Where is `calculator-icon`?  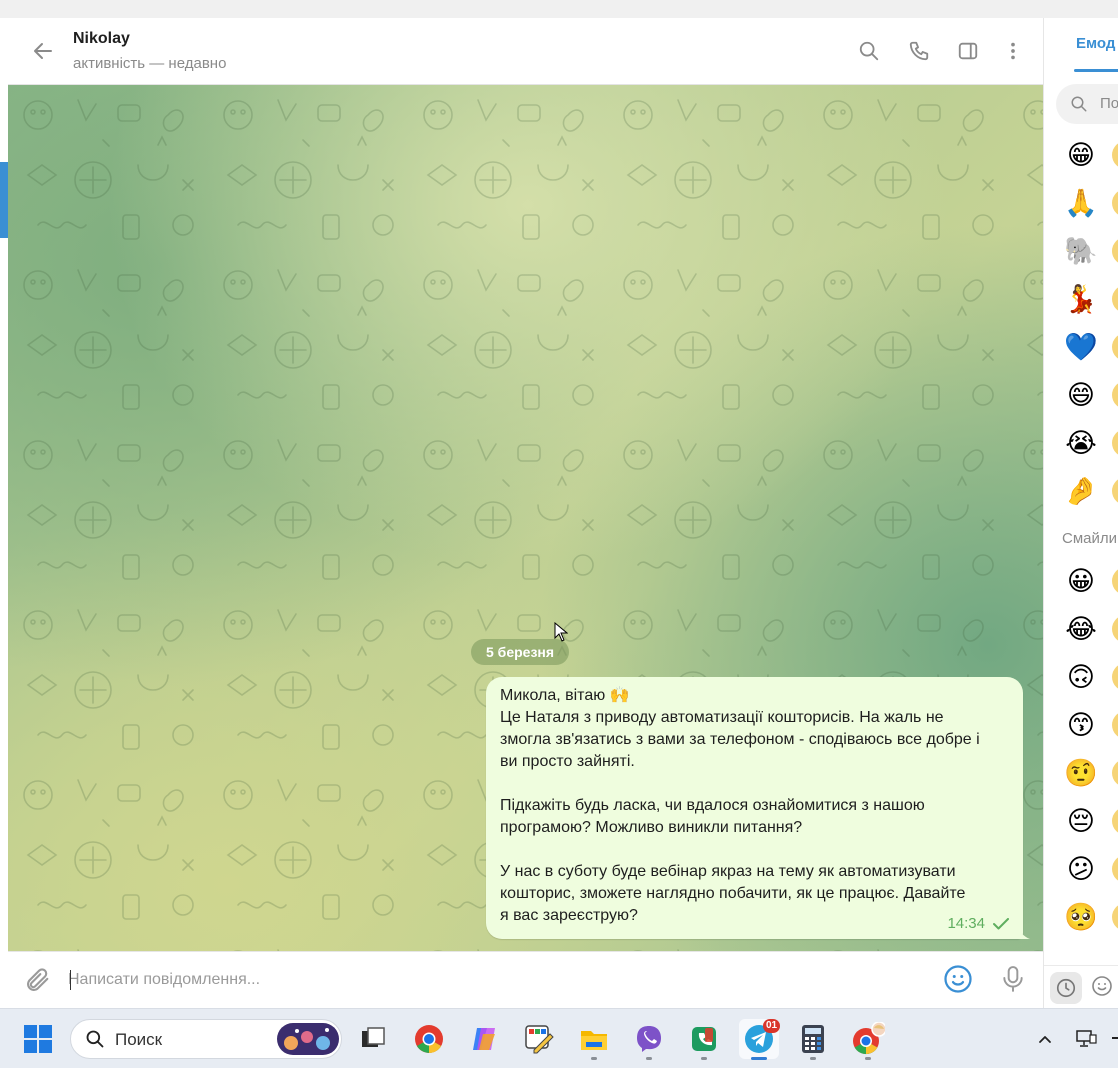 calculator-icon is located at coordinates (813, 1039).